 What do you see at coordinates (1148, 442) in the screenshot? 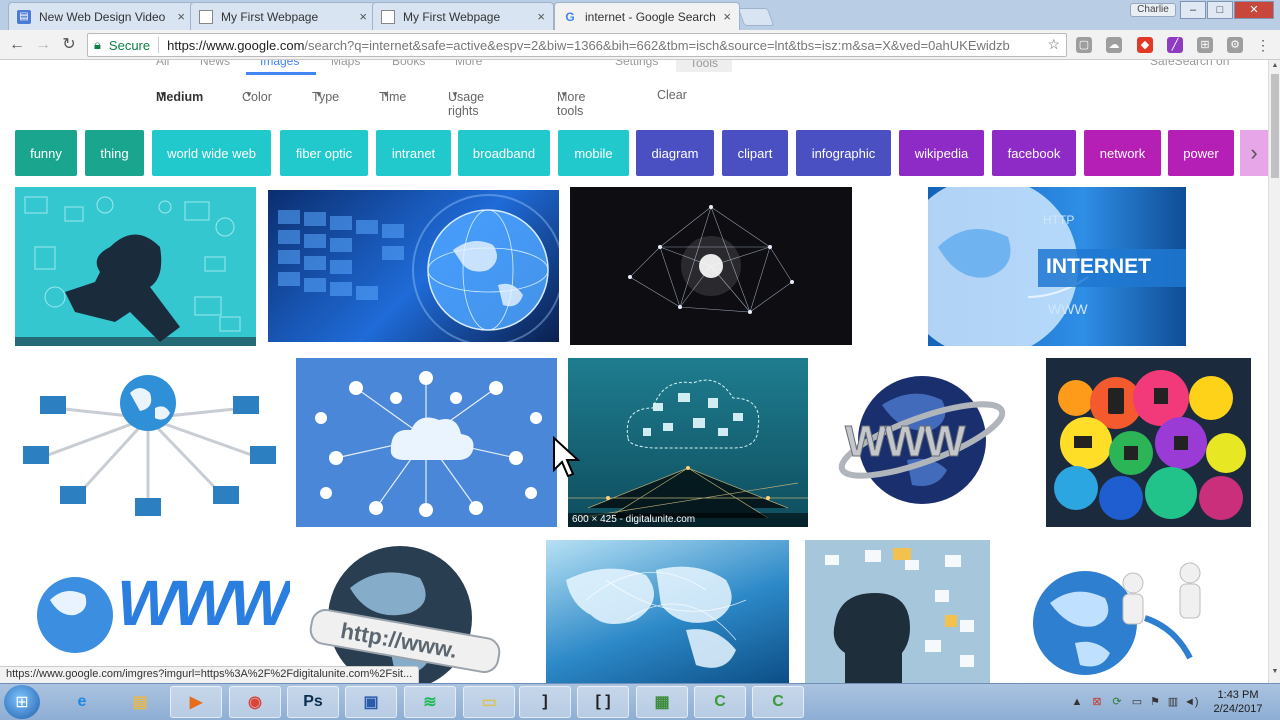
I see `result-image-social-icons` at bounding box center [1148, 442].